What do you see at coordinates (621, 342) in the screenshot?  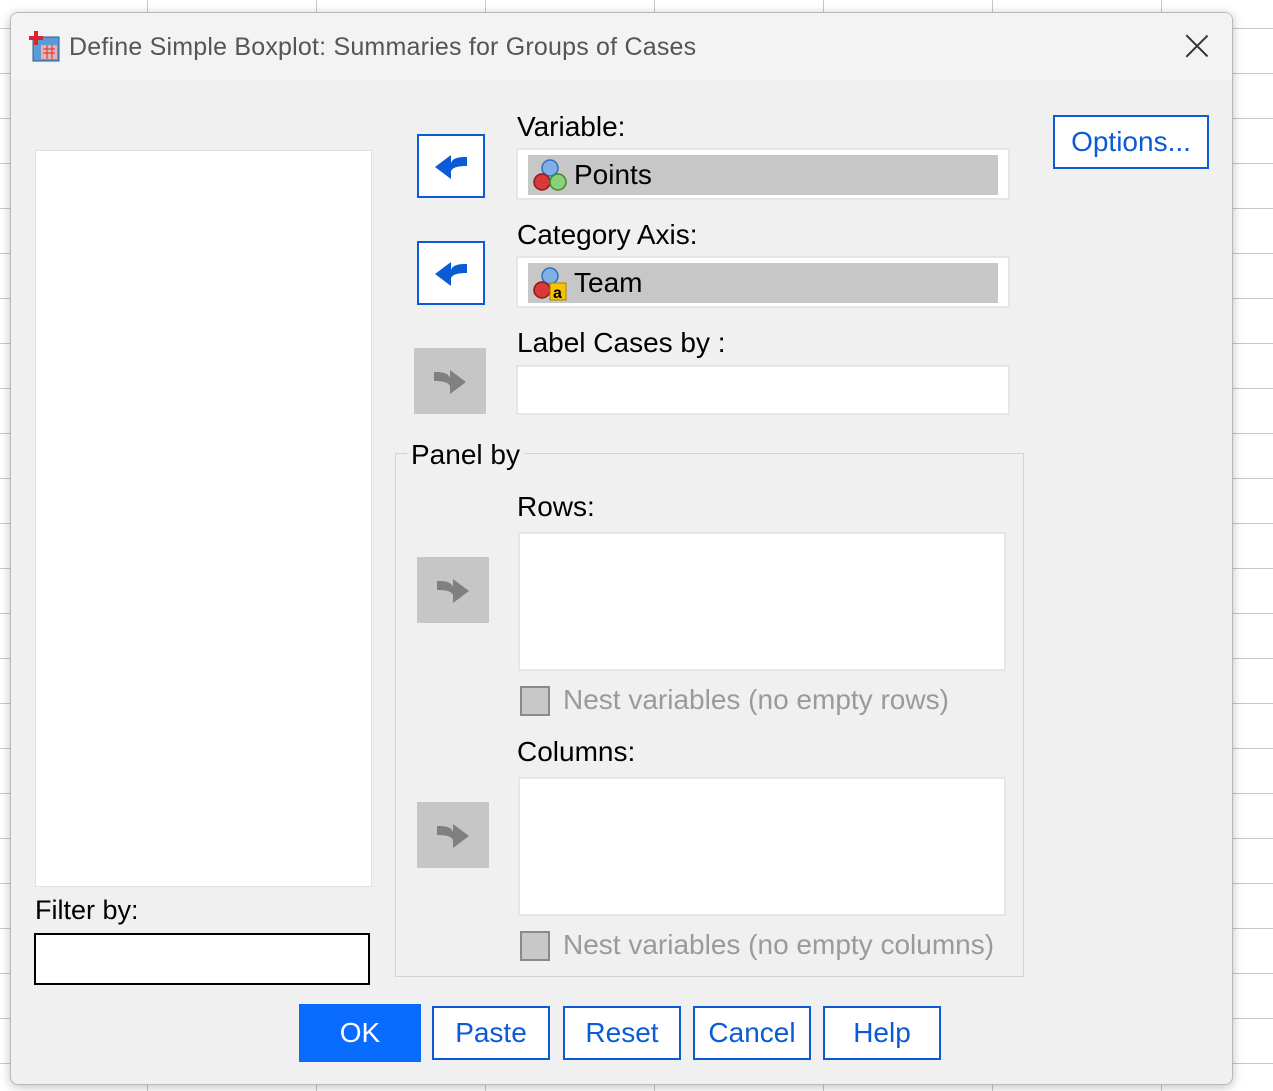 I see `label-cases-by-label: Label Cases by :` at bounding box center [621, 342].